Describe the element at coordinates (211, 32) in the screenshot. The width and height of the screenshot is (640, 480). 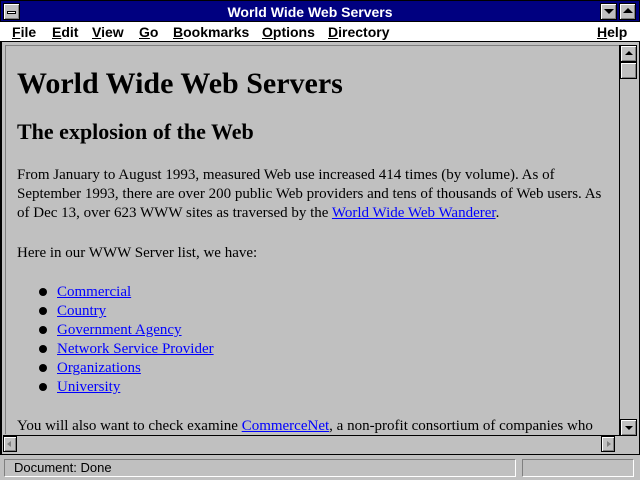
I see `menu-bookmarks: Bookmarks` at that location.